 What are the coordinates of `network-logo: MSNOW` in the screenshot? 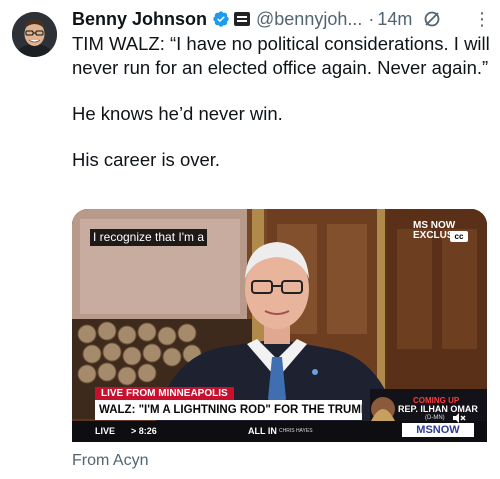 It's located at (438, 430).